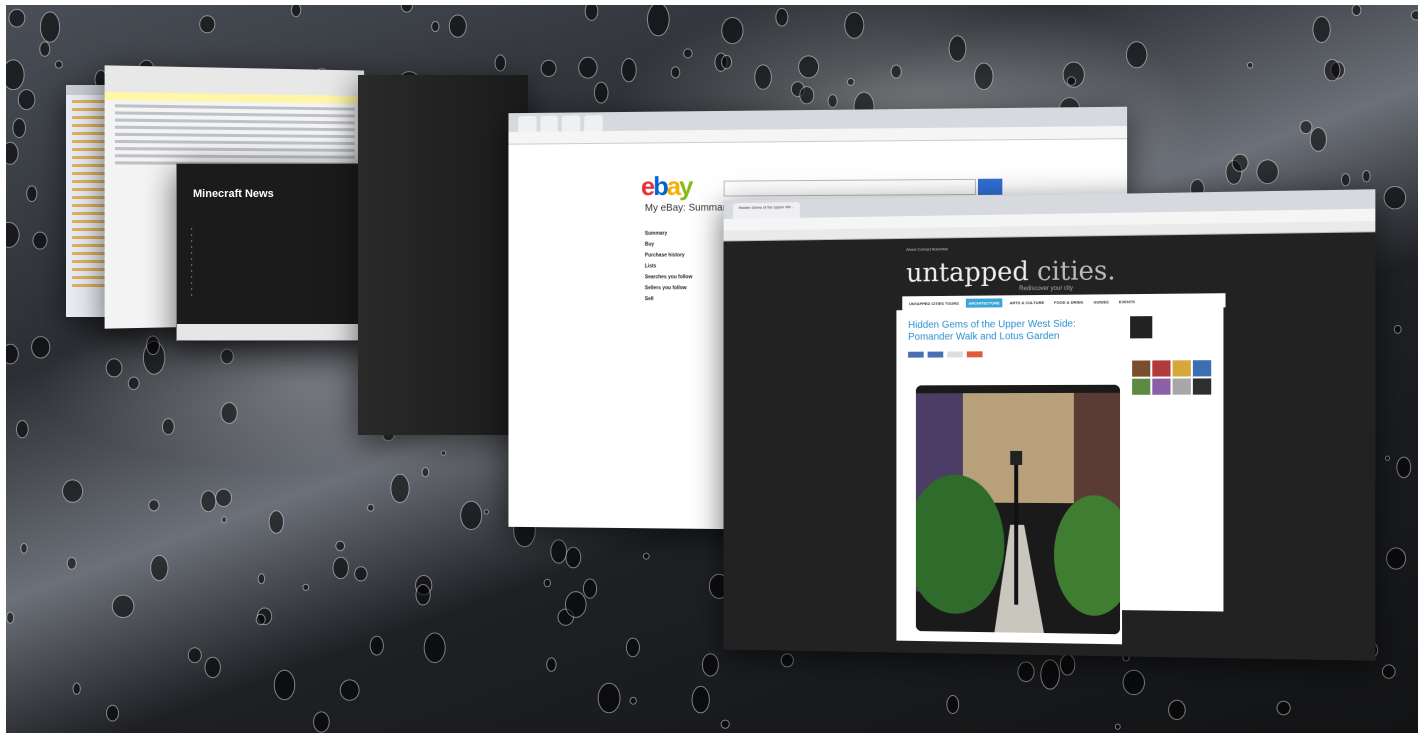 The image size is (1424, 738). I want to click on ebay-search-button, so click(990, 186).